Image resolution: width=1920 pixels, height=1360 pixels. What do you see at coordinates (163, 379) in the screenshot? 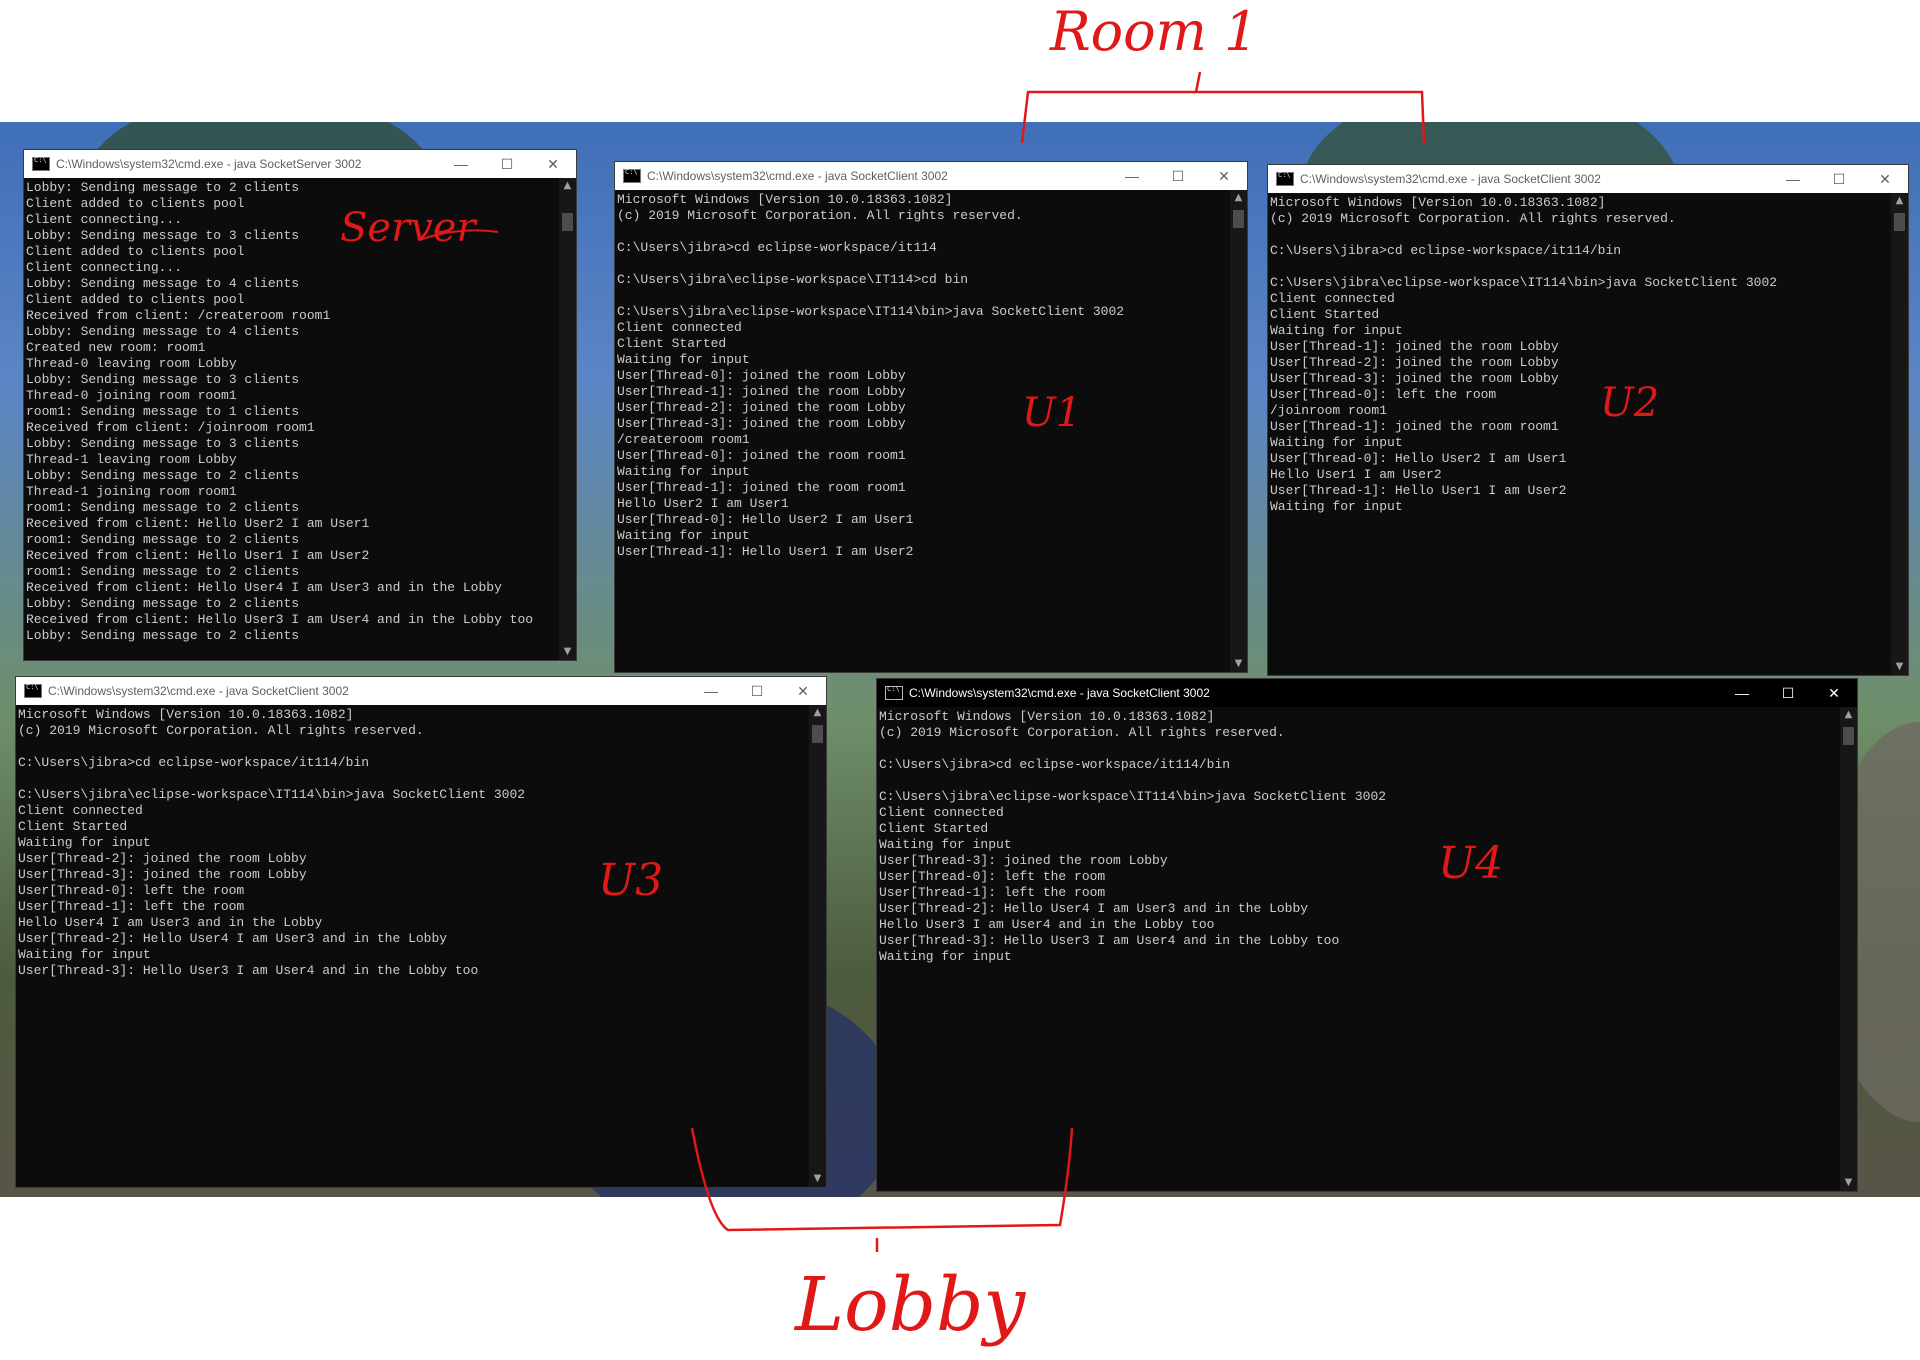
I see `console-line: Lobby: Sending message to 3 clients` at bounding box center [163, 379].